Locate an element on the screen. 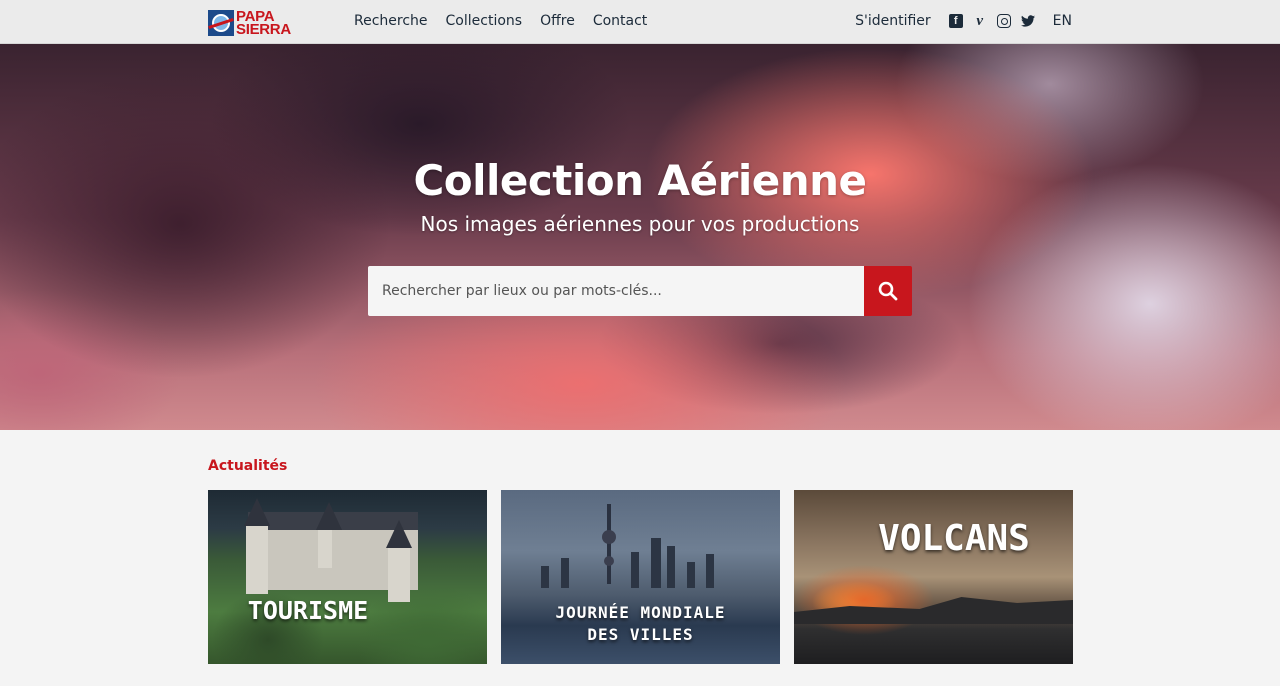 The height and width of the screenshot is (686, 1280). right-nav: S'identifier f v EN is located at coordinates (963, 21).